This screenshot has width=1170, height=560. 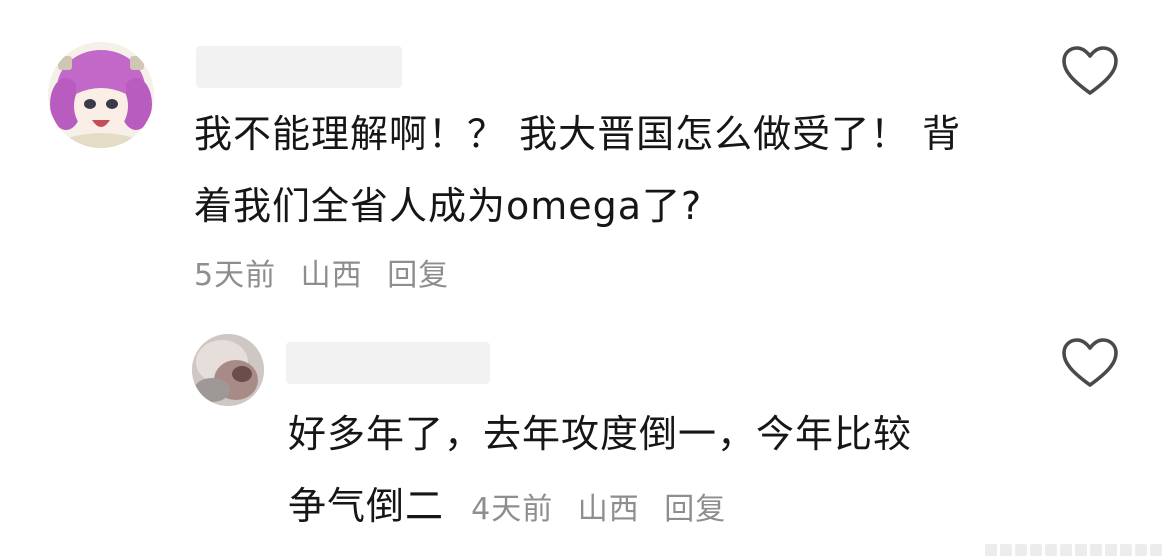 I want to click on comment-meta: 5天前 山西 回复, so click(x=328, y=272).